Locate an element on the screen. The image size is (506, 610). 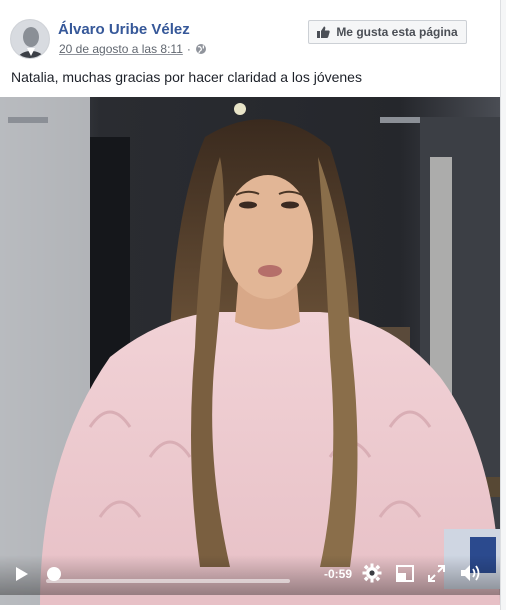
card-footer-edge is located at coordinates (250, 607).